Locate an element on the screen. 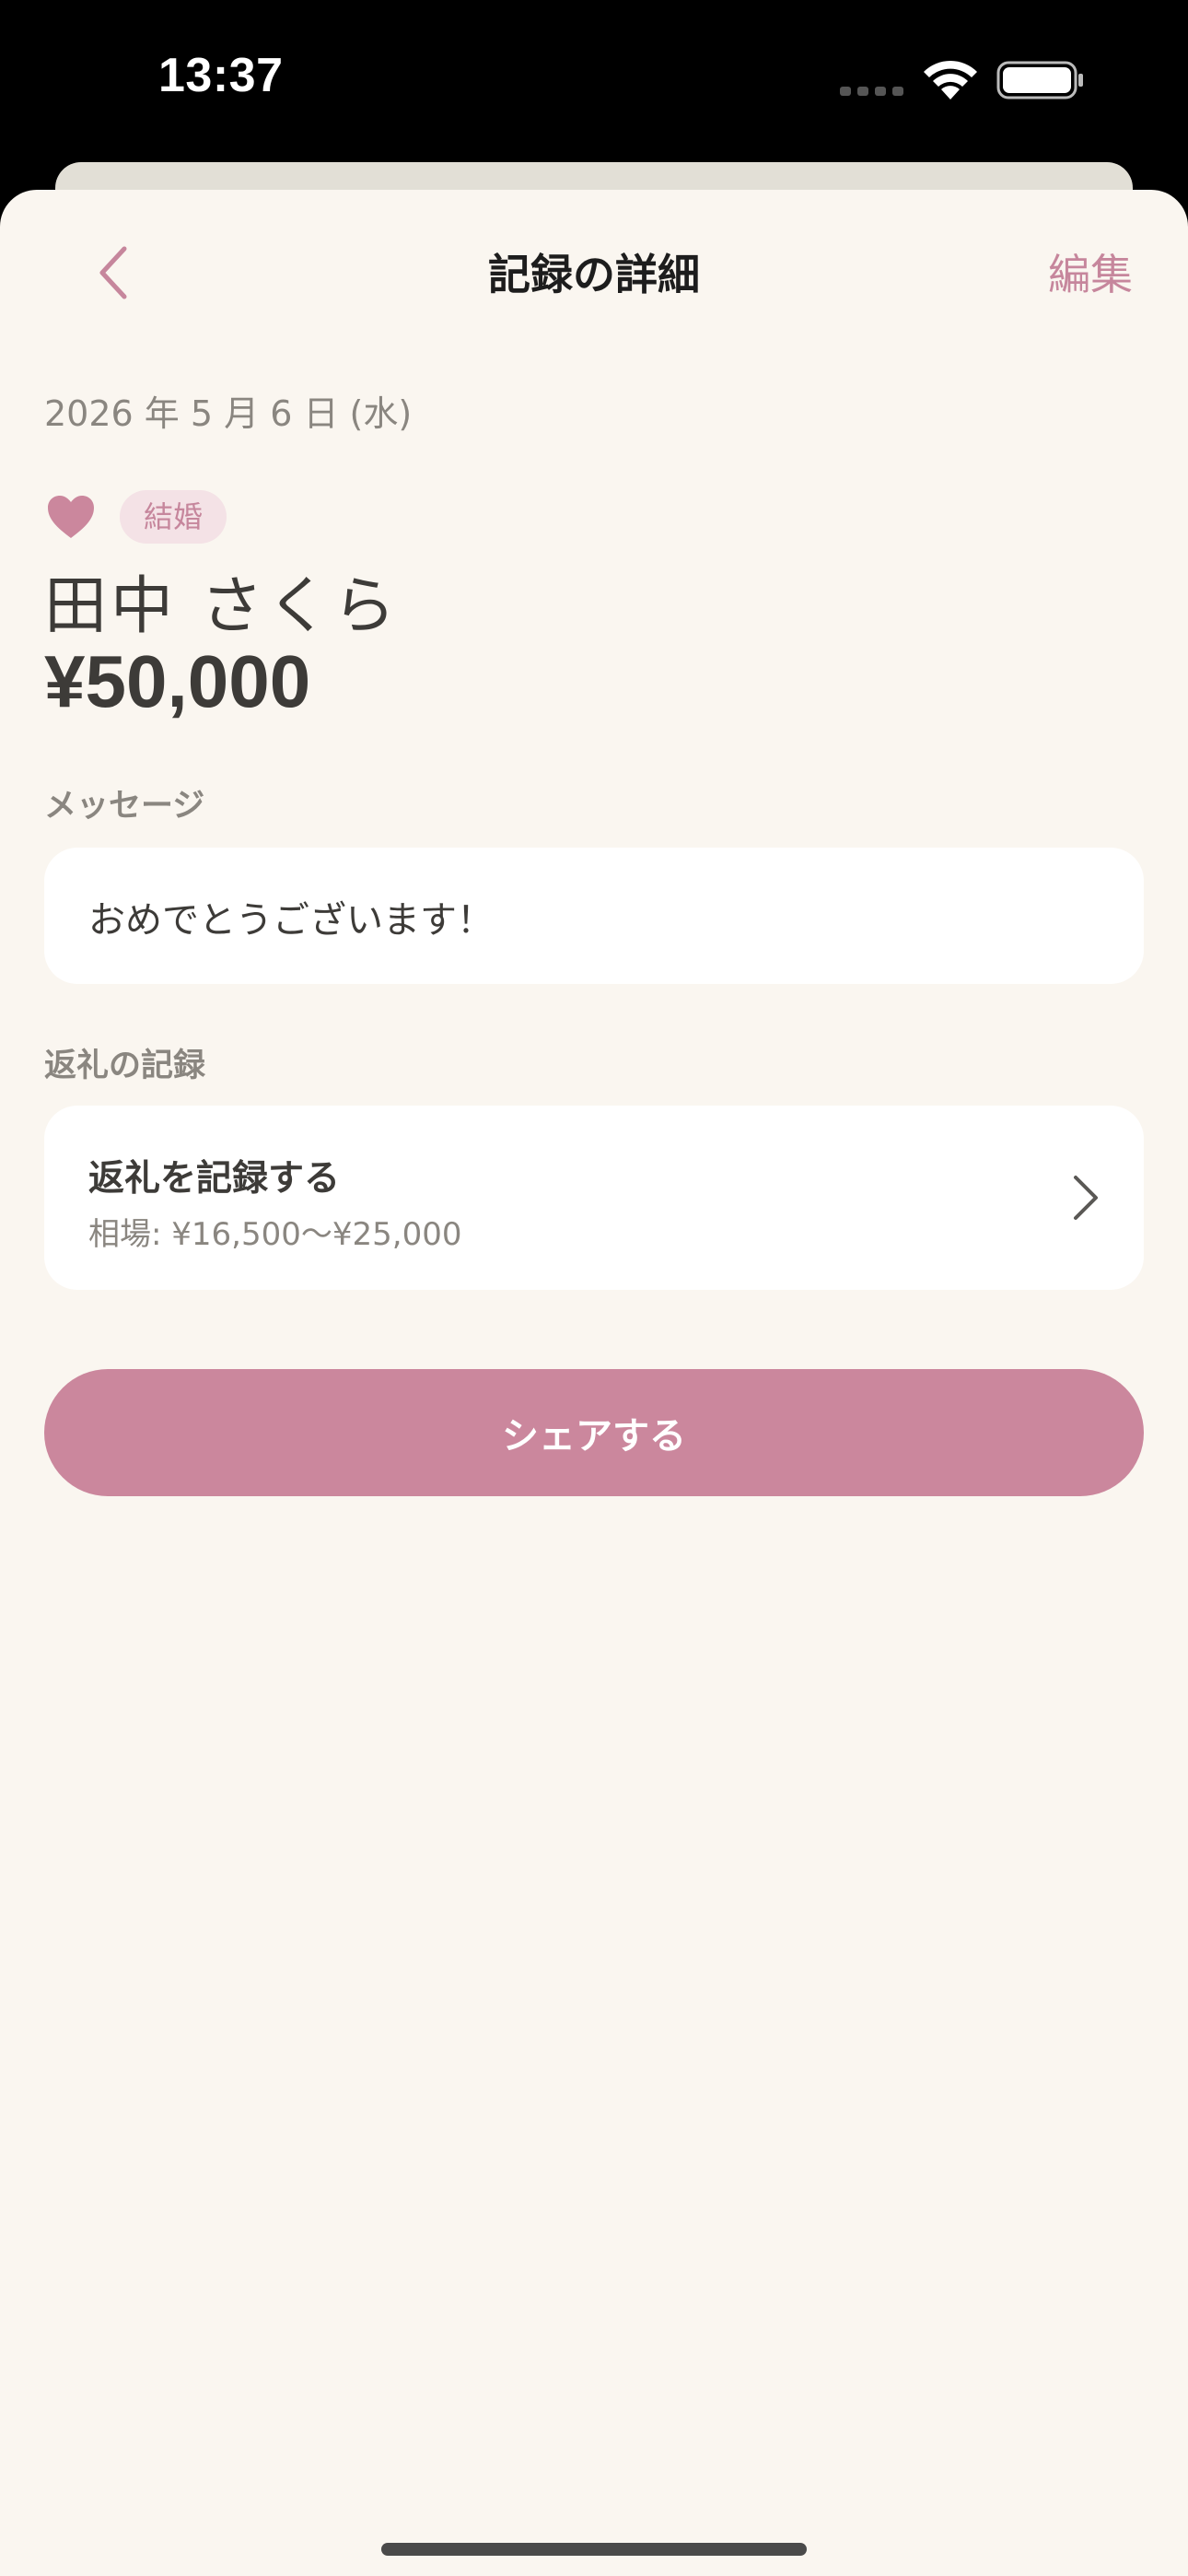 The height and width of the screenshot is (2576, 1188). return-section-label: 返礼の記録 is located at coordinates (125, 1066).